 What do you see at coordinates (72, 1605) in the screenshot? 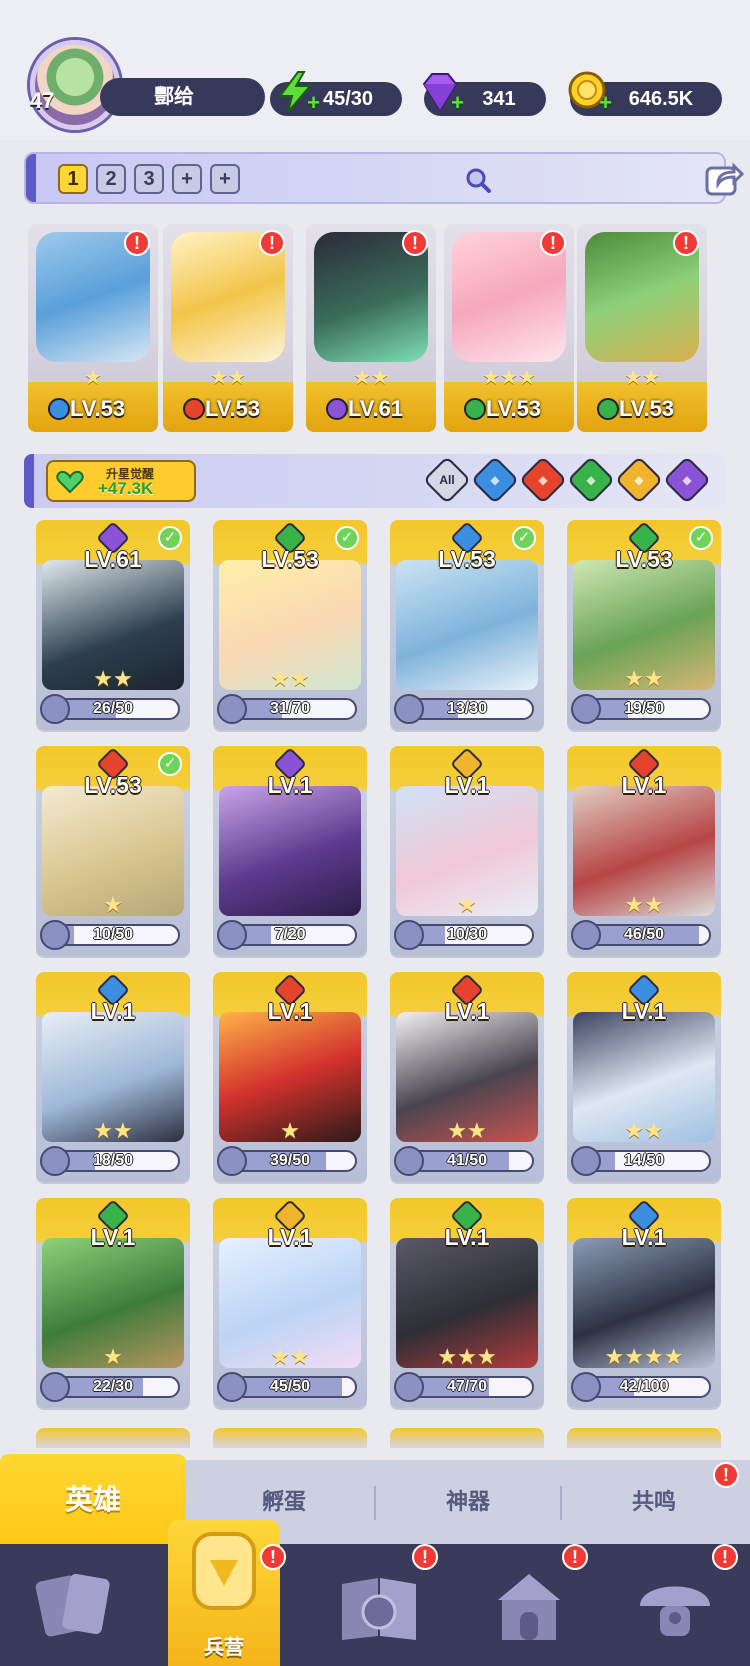
I see `cards-icon` at bounding box center [72, 1605].